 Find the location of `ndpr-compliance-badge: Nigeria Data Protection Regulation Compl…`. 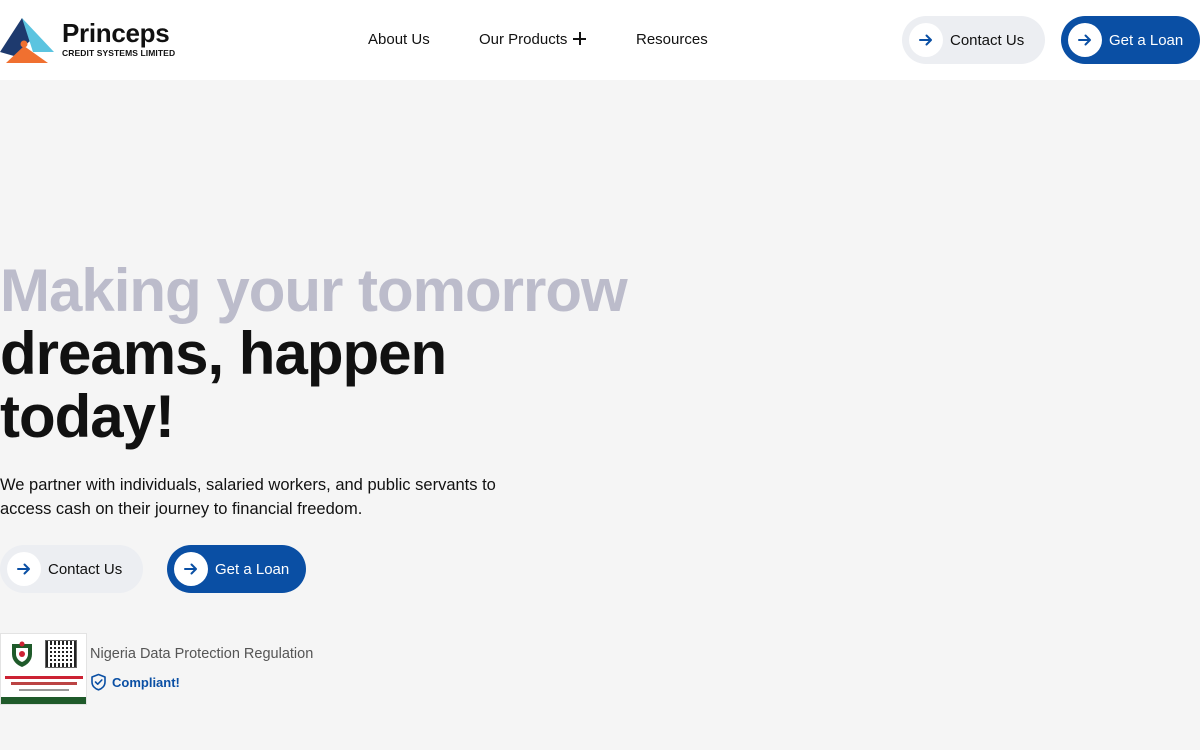

ndpr-compliance-badge: Nigeria Data Protection Regulation Compl… is located at coordinates (165, 669).